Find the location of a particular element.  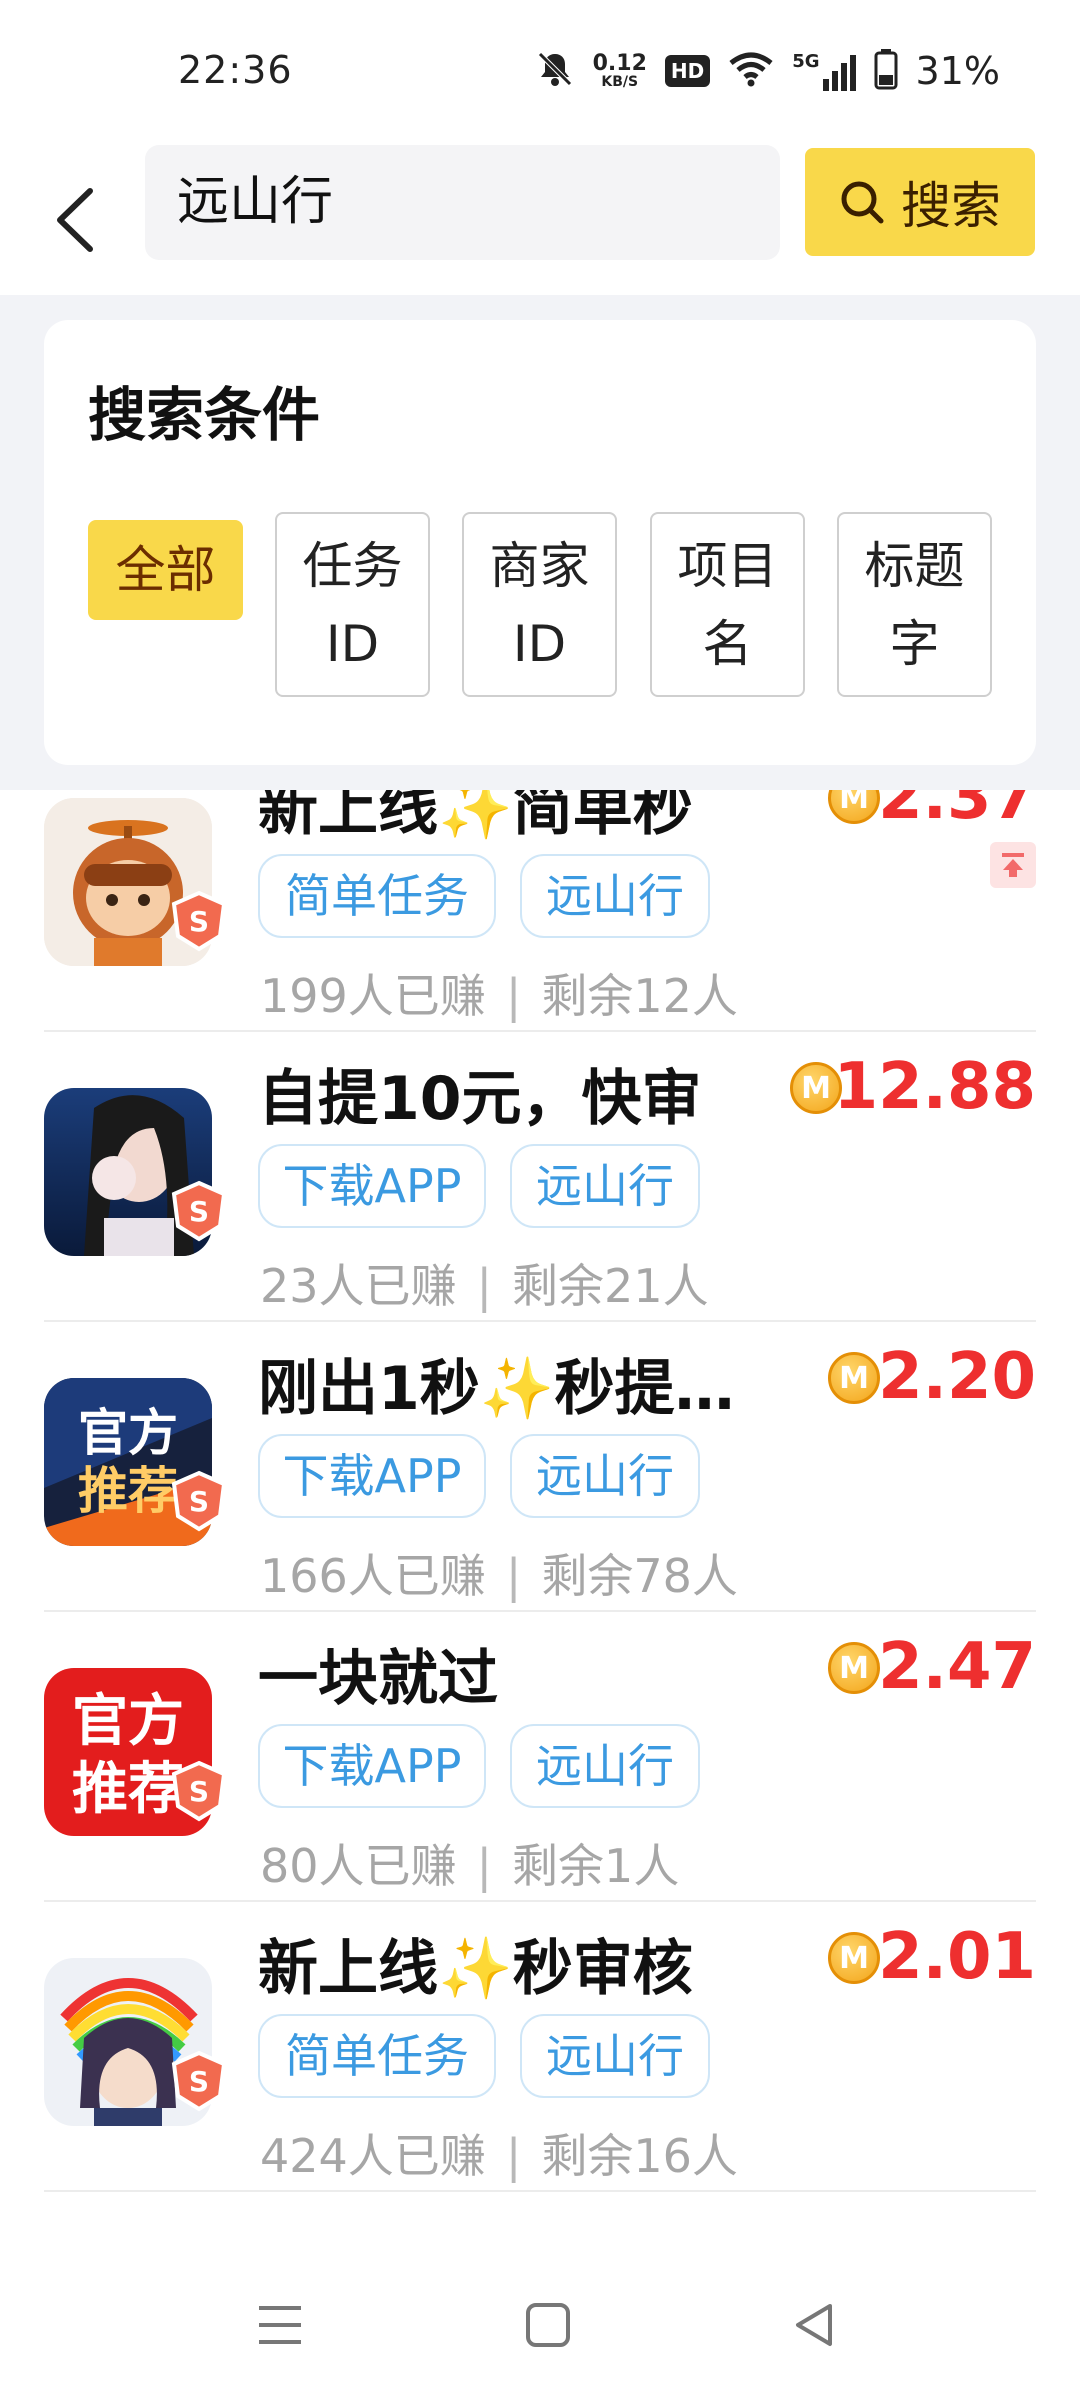

task-price: 2.47 is located at coordinates (957, 1667).